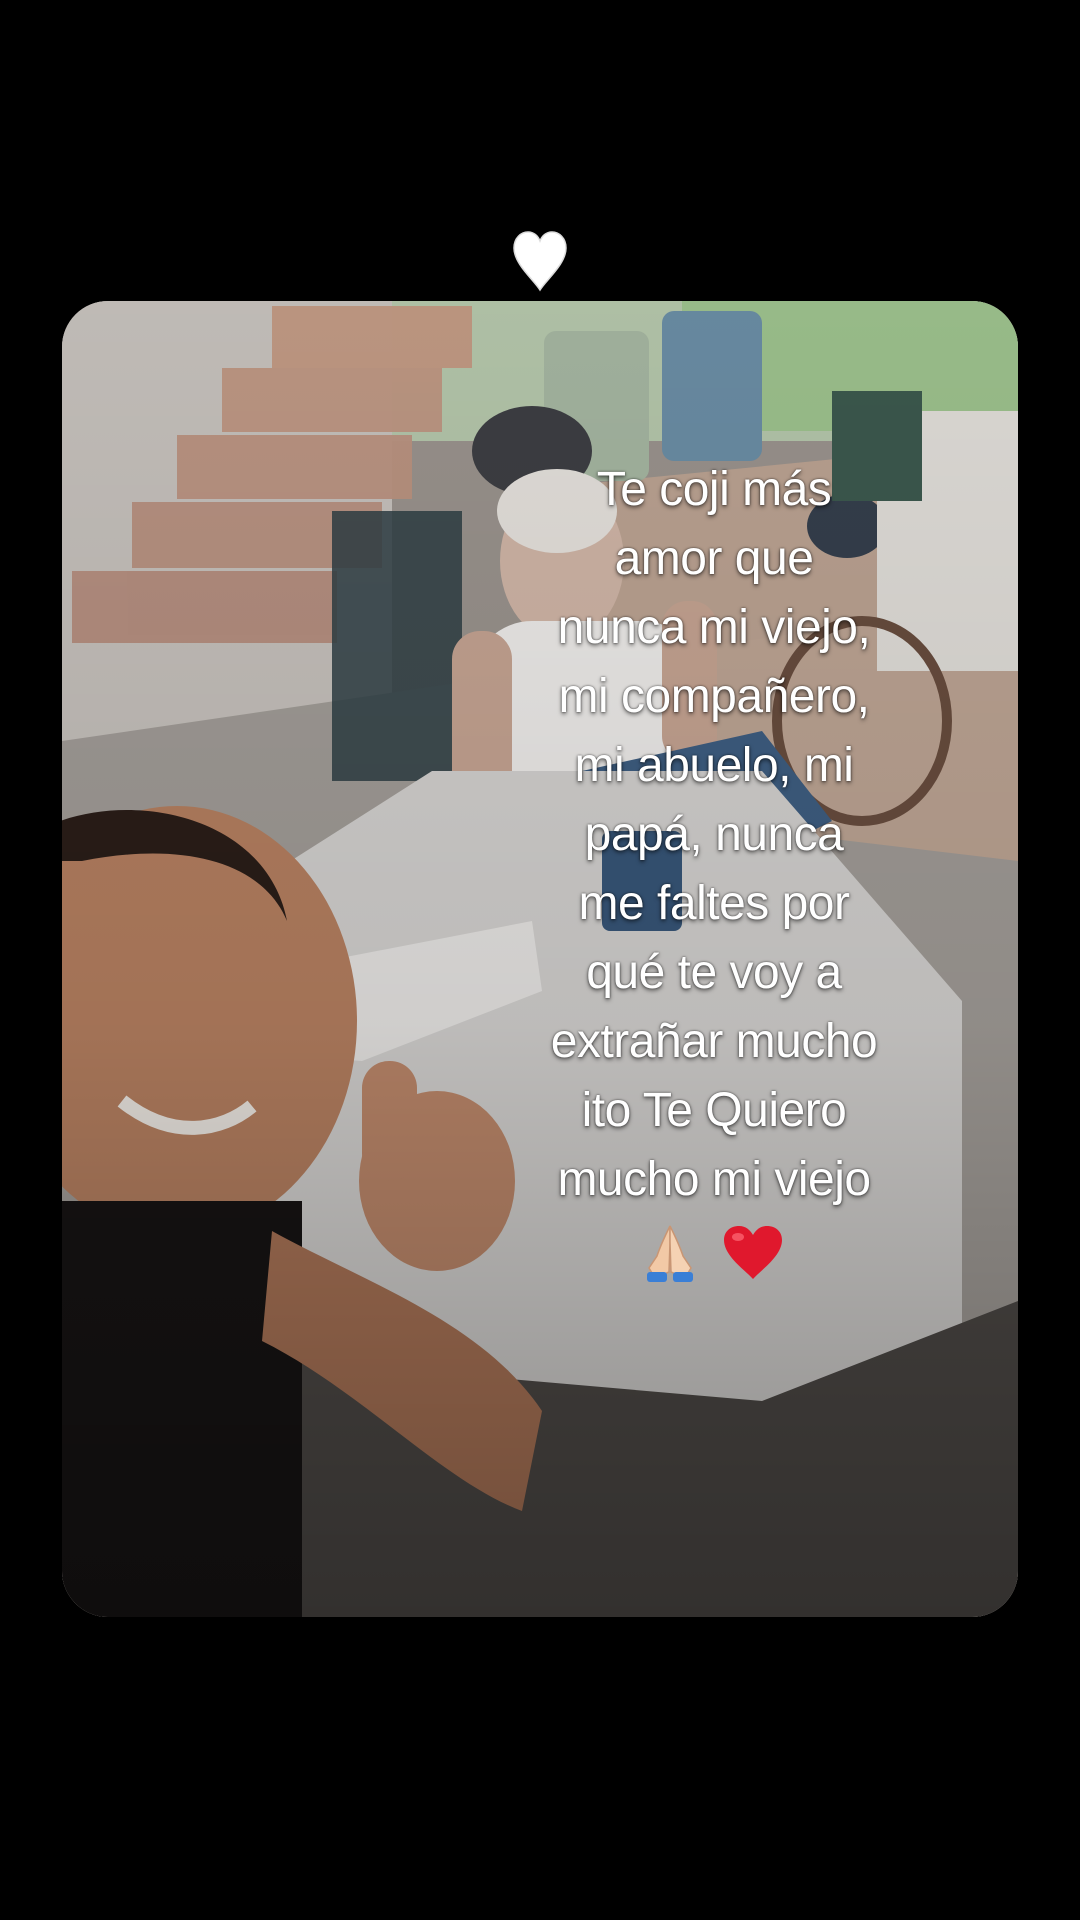 This screenshot has height=1920, width=1080. I want to click on caption-line: nunca mi viejo,, so click(714, 627).